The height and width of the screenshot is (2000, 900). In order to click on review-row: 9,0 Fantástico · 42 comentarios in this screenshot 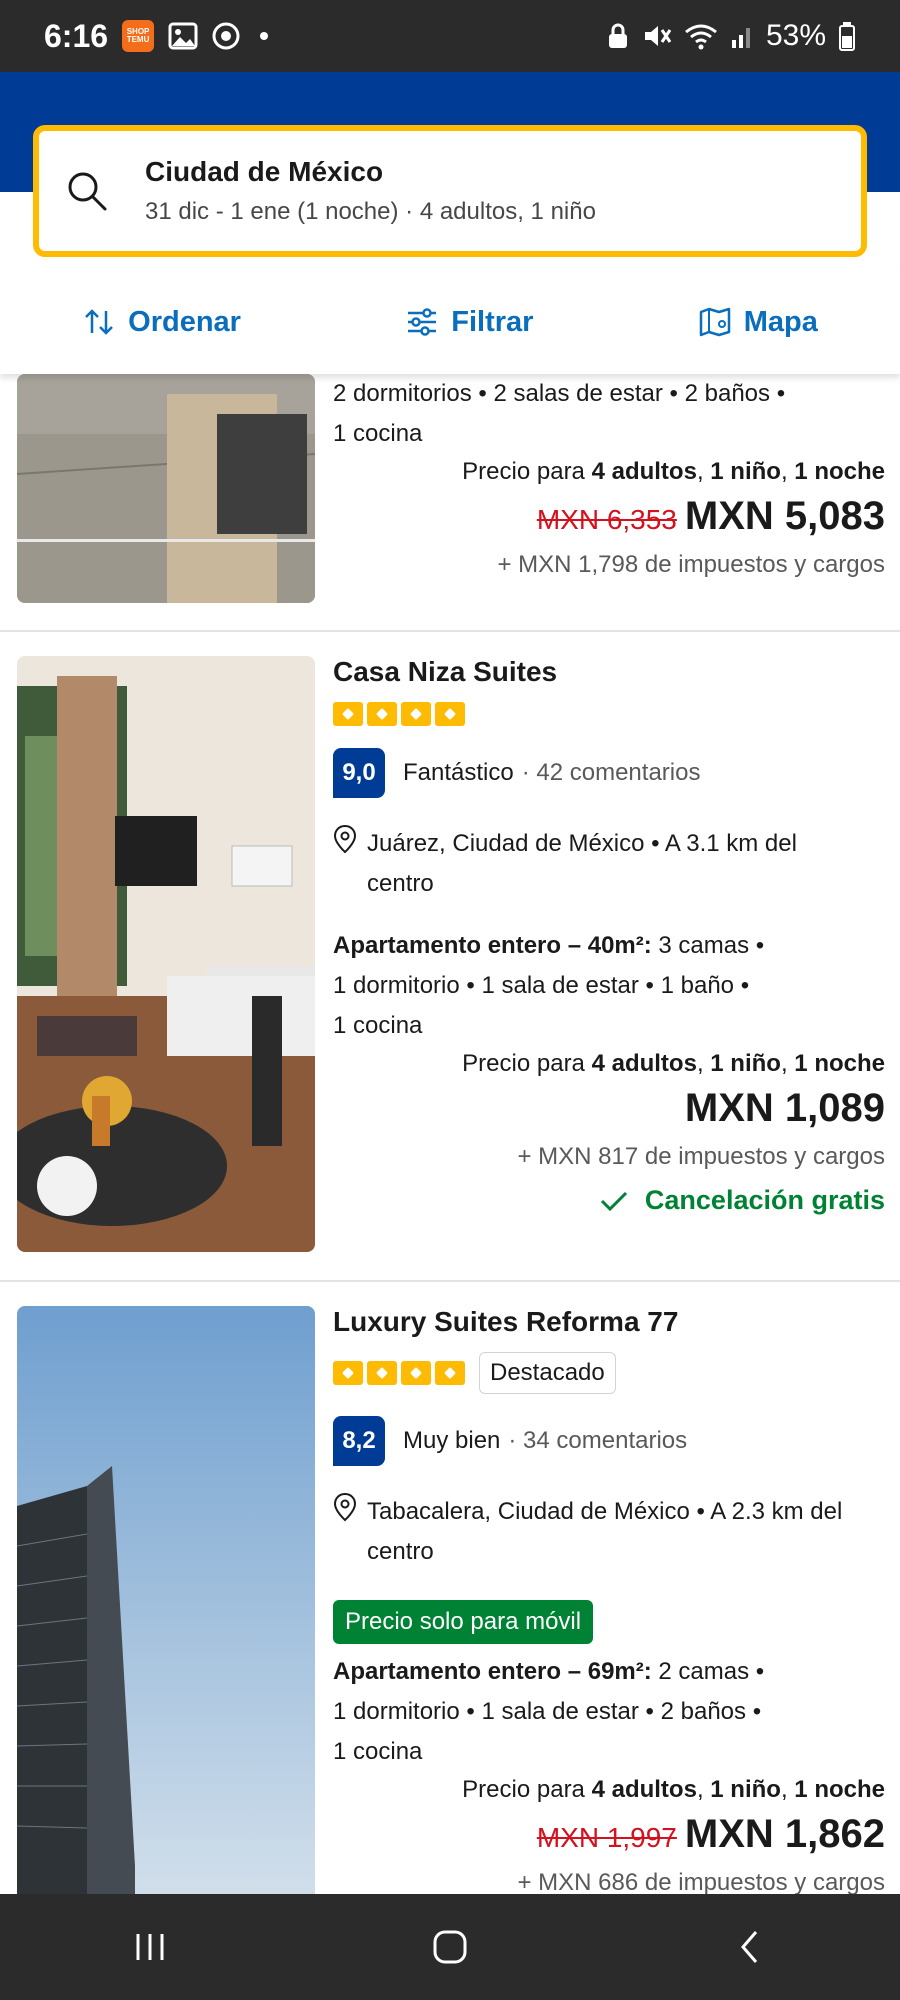, I will do `click(609, 773)`.